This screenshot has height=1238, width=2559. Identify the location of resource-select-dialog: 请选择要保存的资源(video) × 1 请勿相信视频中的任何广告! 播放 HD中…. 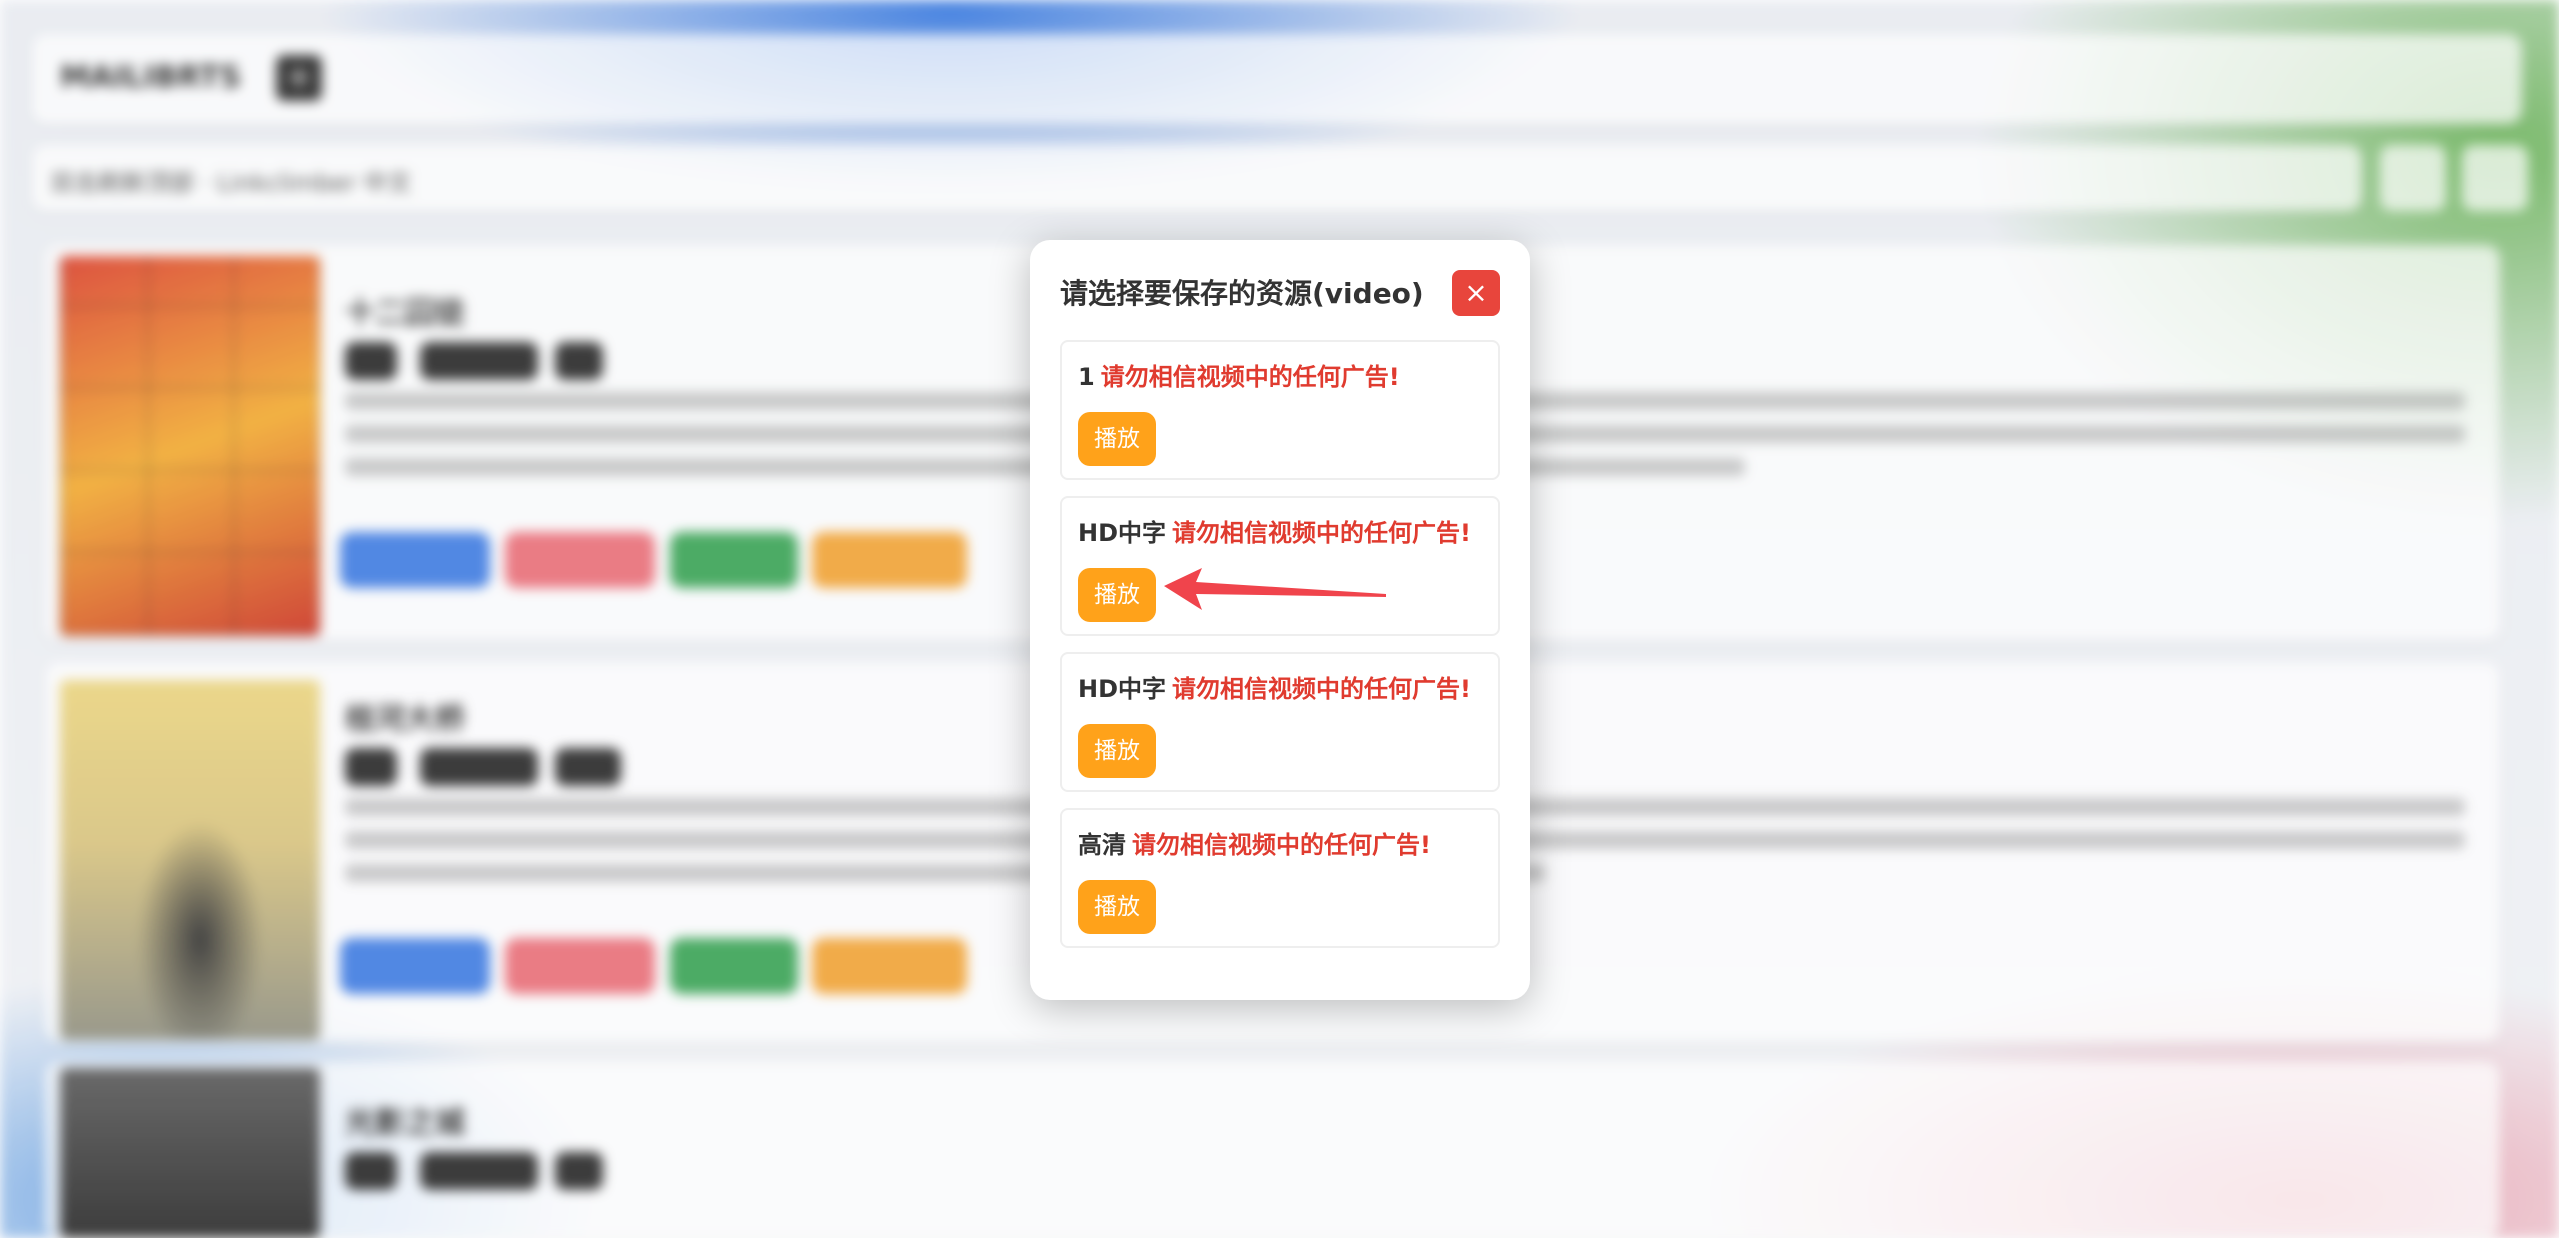
(1280, 620).